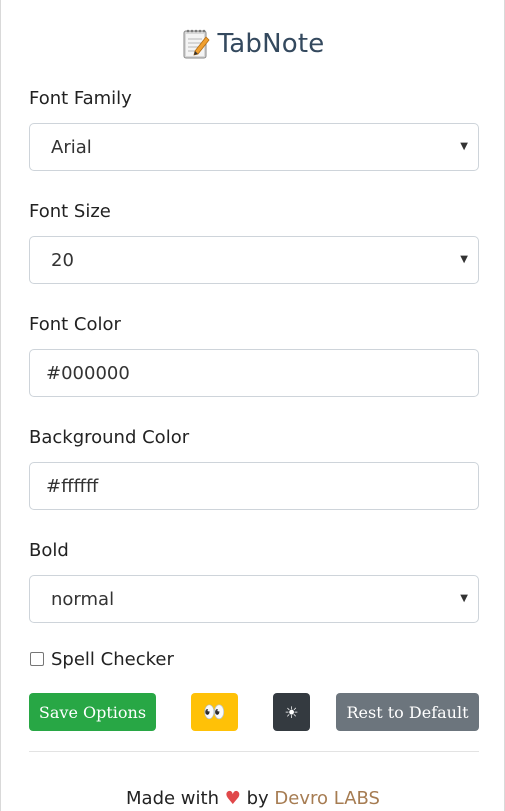  What do you see at coordinates (112, 659) in the screenshot?
I see `spell-checker-label: Spell Checker` at bounding box center [112, 659].